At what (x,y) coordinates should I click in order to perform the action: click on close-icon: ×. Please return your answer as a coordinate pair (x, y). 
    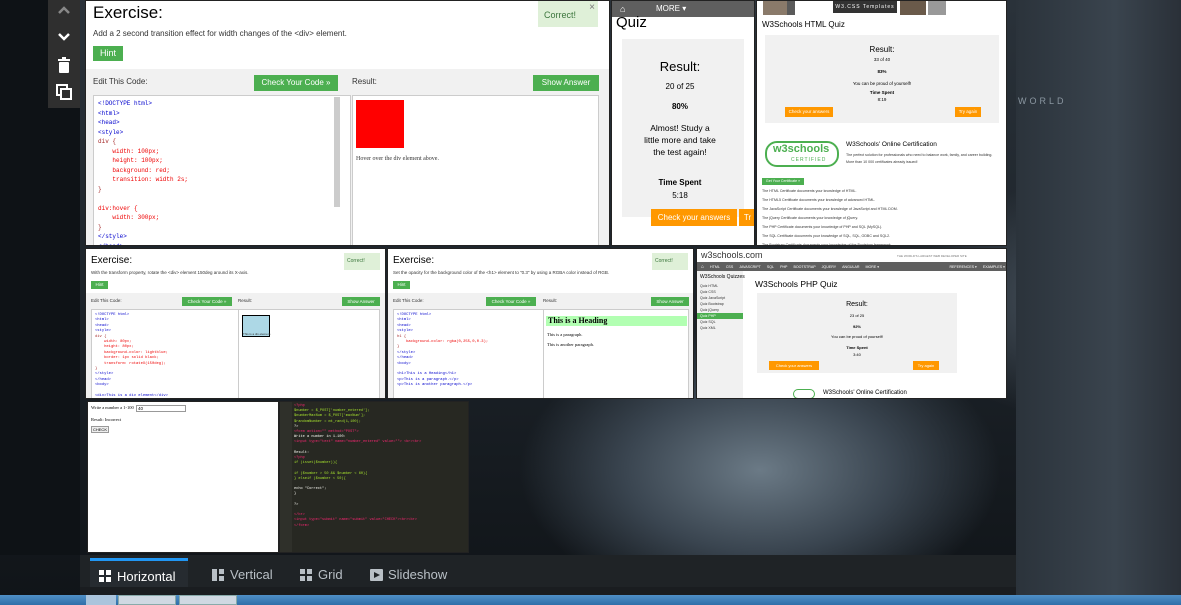
    Looking at the image, I should click on (592, 7).